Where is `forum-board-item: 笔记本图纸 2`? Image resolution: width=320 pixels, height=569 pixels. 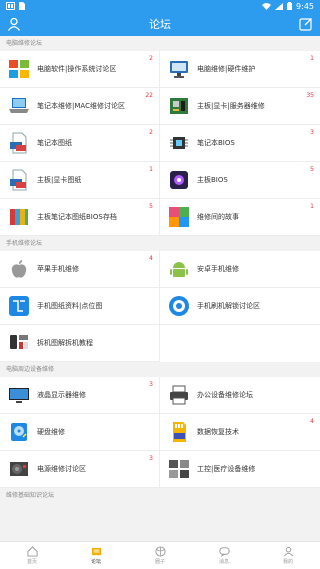 forum-board-item: 笔记本图纸 2 is located at coordinates (80, 143).